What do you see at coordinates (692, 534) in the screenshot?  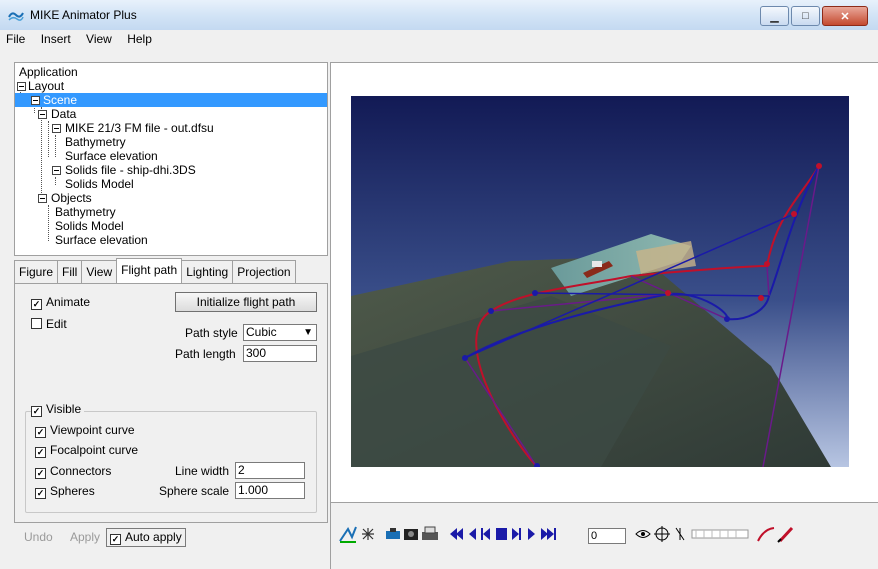 I see `view-tools-icon` at bounding box center [692, 534].